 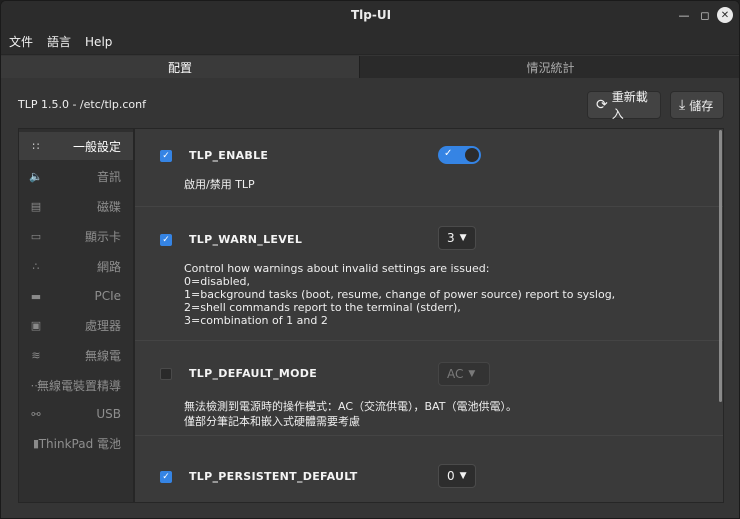 What do you see at coordinates (246, 239) in the screenshot?
I see `setting-name: TLP_WARN_LEVEL` at bounding box center [246, 239].